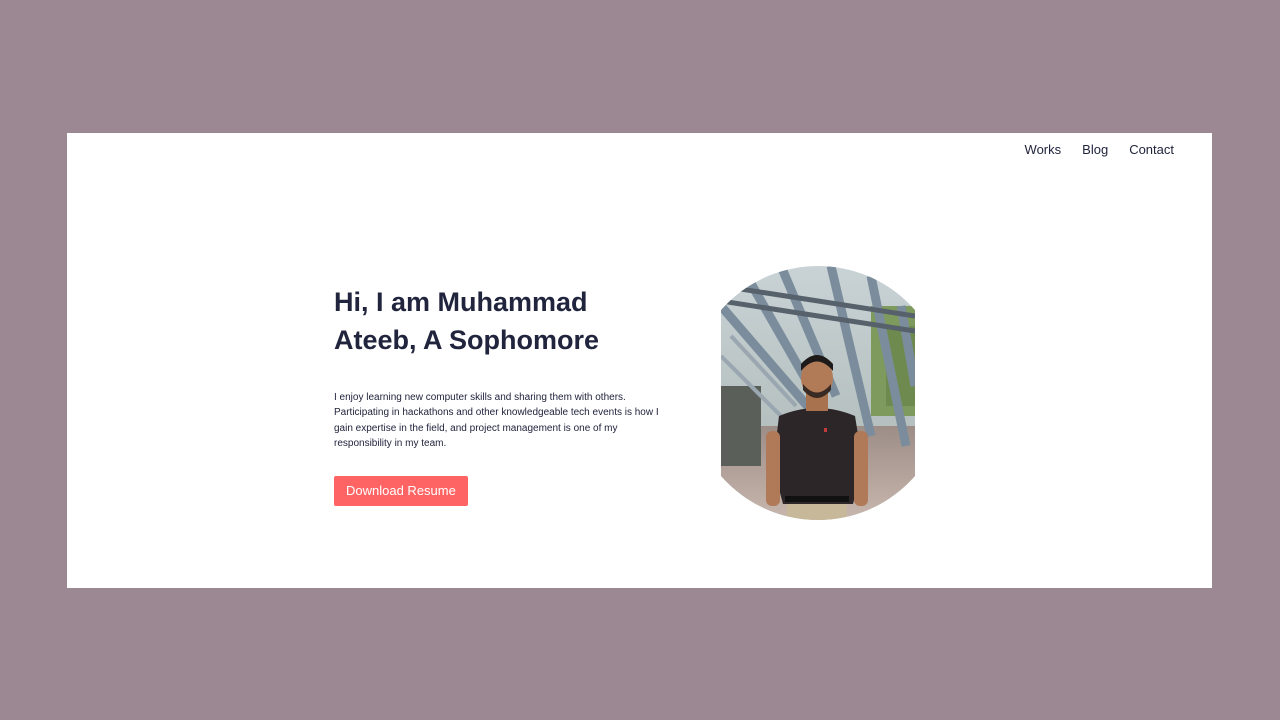 This screenshot has height=720, width=1280. What do you see at coordinates (1151, 149) in the screenshot?
I see `nav-link-contact: Contact` at bounding box center [1151, 149].